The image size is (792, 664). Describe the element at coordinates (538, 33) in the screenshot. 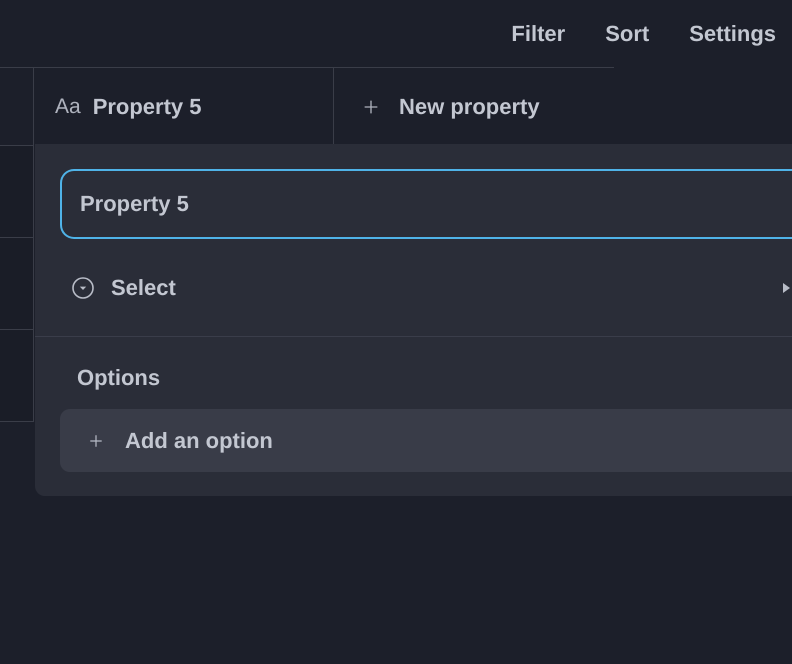

I see `toolbar-button: Filter` at that location.